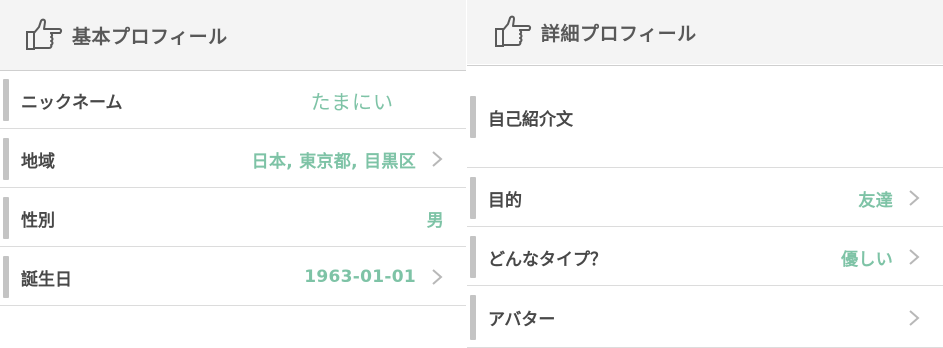  Describe the element at coordinates (705, 317) in the screenshot. I see `row-avatar: アバター` at that location.